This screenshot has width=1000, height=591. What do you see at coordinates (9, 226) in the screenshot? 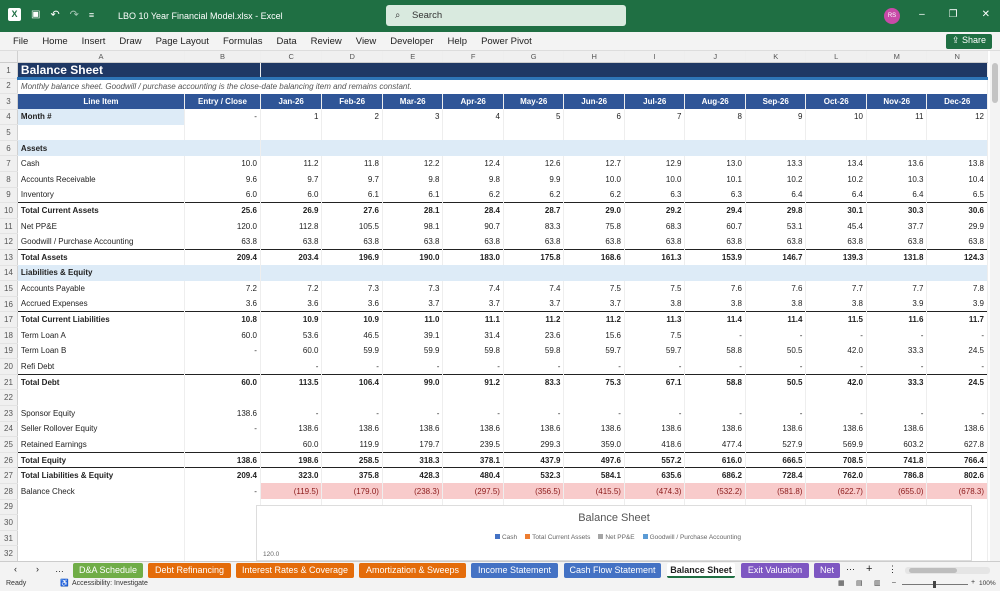
I see `row-header: 11` at bounding box center [9, 226].